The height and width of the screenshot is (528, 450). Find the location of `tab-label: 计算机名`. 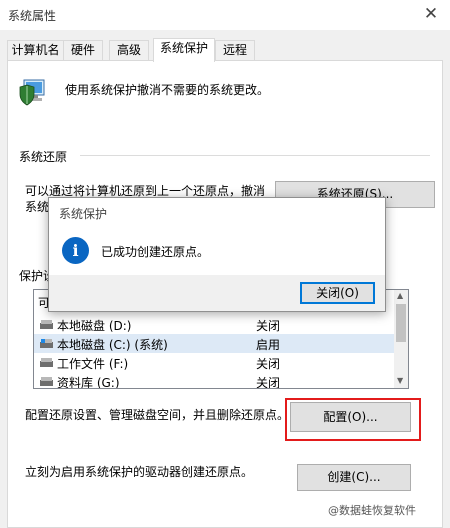

tab-label: 计算机名 is located at coordinates (35, 50).